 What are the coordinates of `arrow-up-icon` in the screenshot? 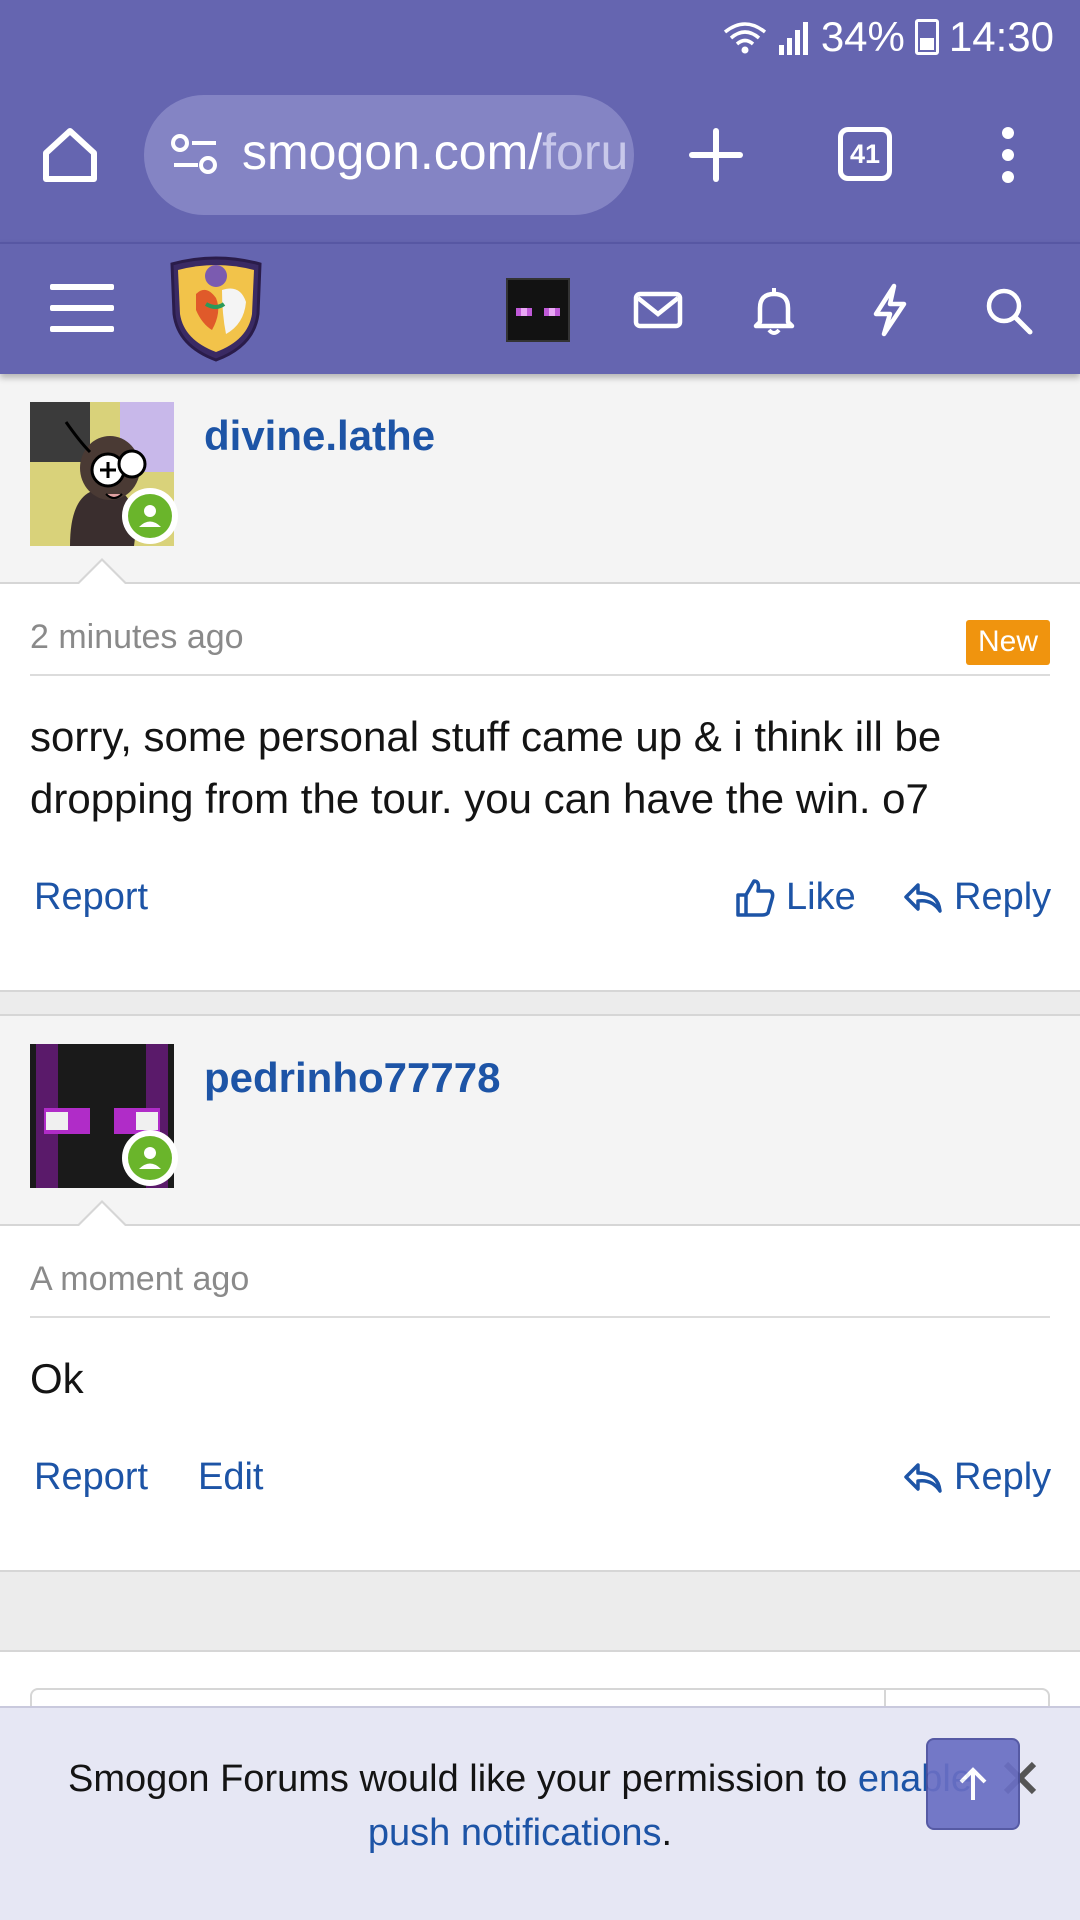 It's located at (973, 1783).